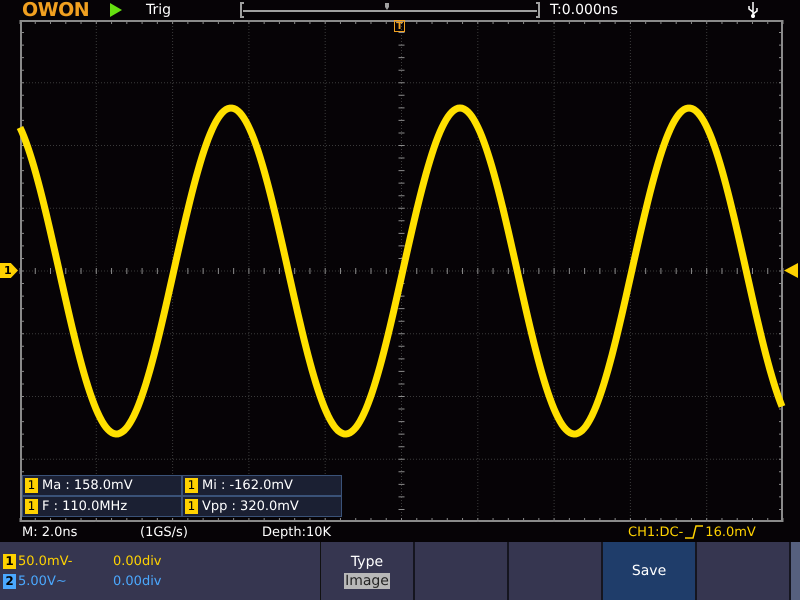 The height and width of the screenshot is (600, 800). Describe the element at coordinates (87, 485) in the screenshot. I see `measurement-value: Ma : 158.0mV` at that location.